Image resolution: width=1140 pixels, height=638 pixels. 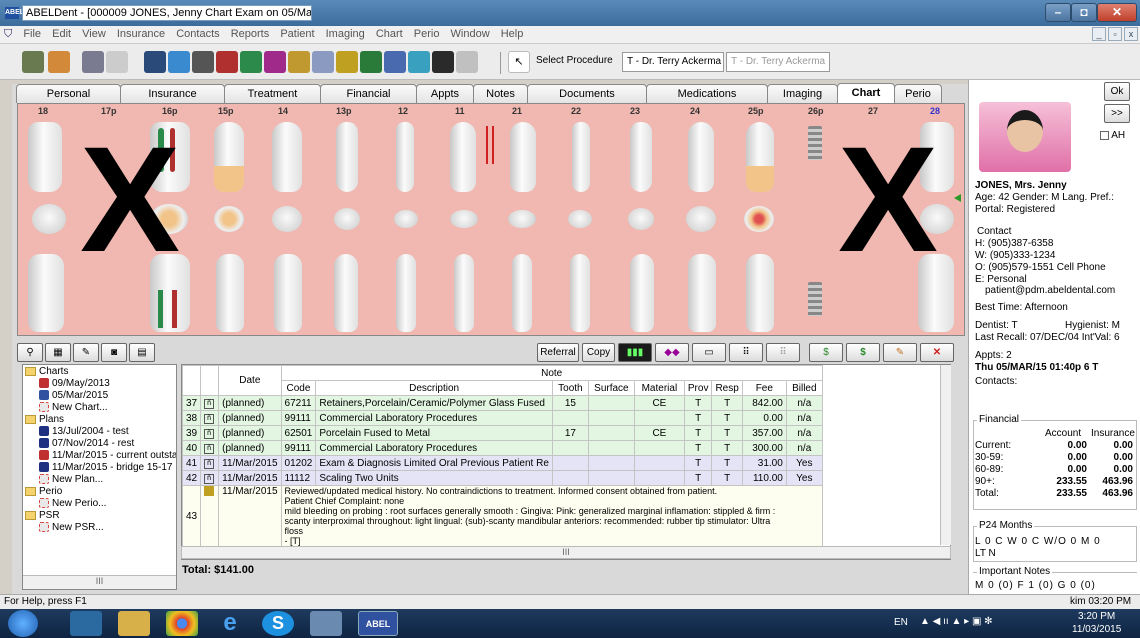 What do you see at coordinates (443, 62) in the screenshot?
I see `imaging-icon` at bounding box center [443, 62].